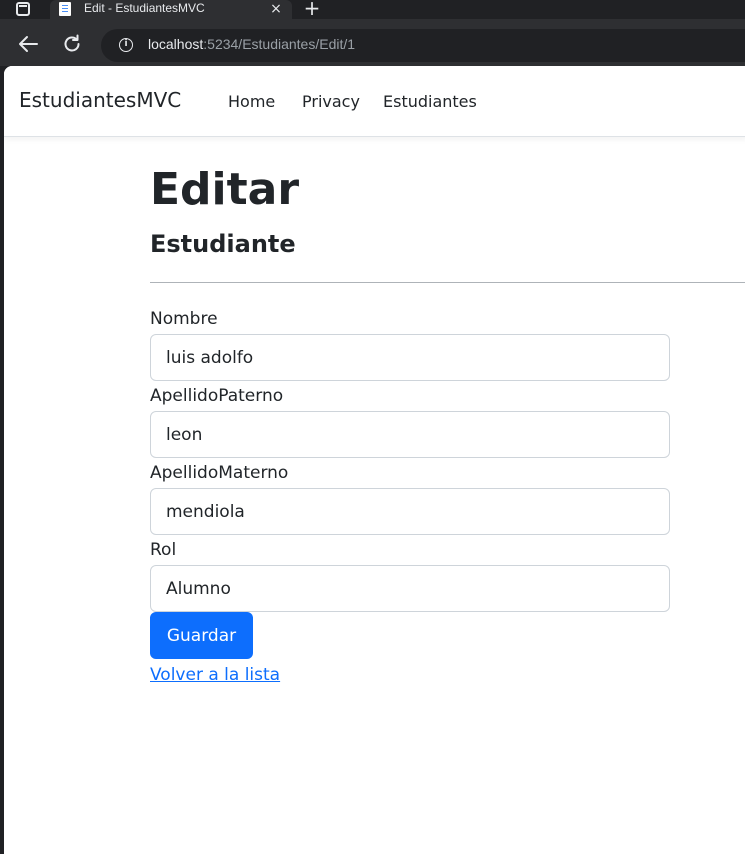 The width and height of the screenshot is (745, 854). I want to click on page-title: Editar, so click(225, 189).